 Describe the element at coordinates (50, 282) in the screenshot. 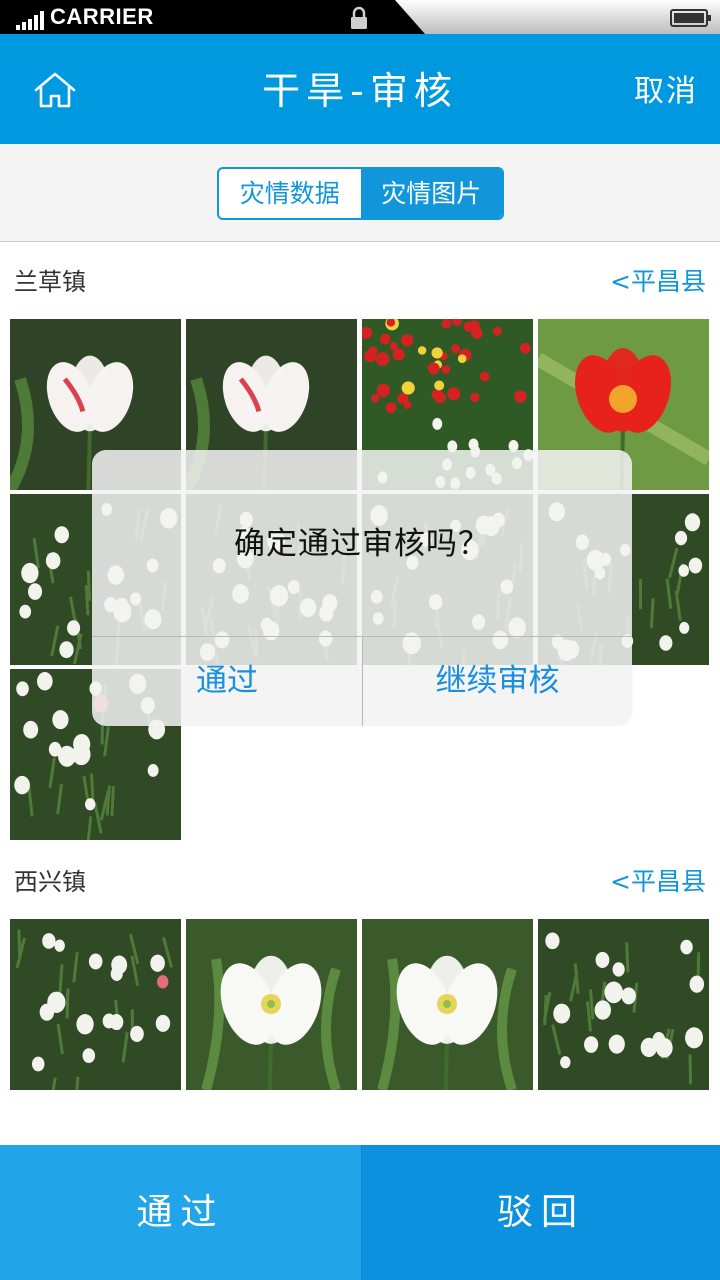

I see `section-town-name: 兰草镇` at that location.